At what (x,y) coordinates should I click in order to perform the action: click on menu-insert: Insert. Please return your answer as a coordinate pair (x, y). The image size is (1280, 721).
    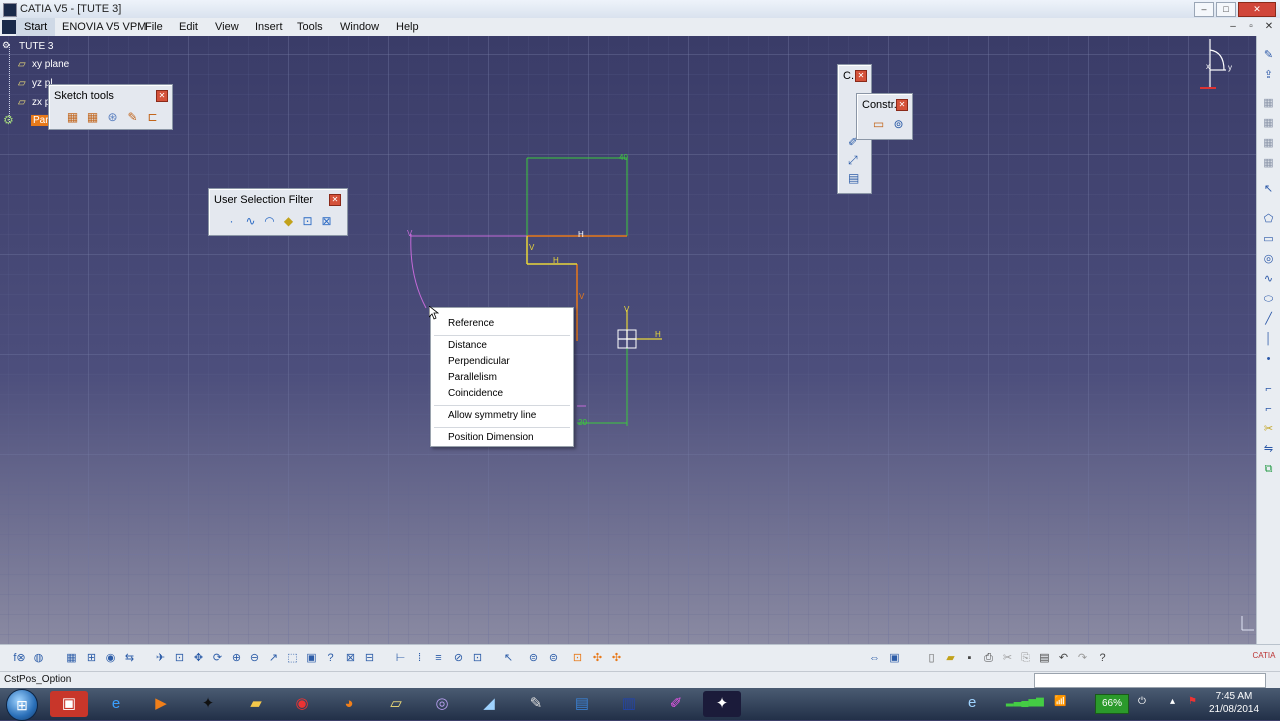
    Looking at the image, I should click on (269, 27).